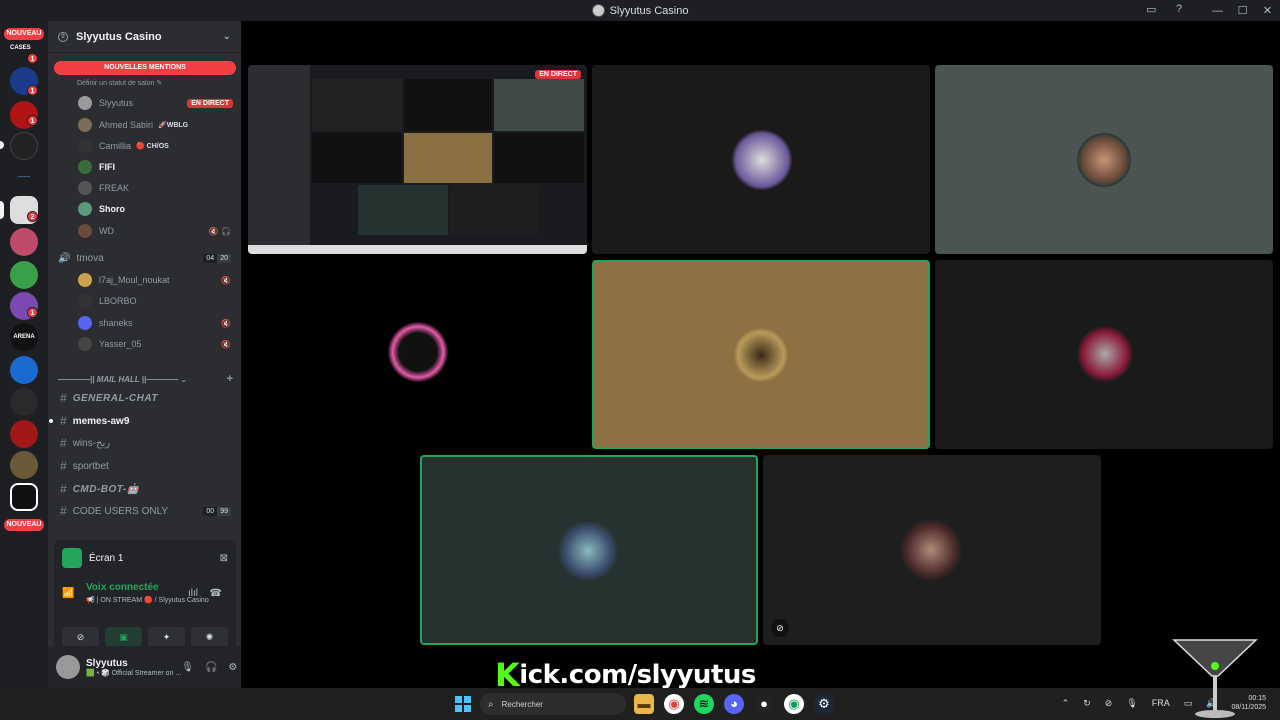 This screenshot has height=720, width=1280. What do you see at coordinates (144, 146) in the screenshot?
I see `voice-member: Camillia 🔴 CH/OS` at bounding box center [144, 146].